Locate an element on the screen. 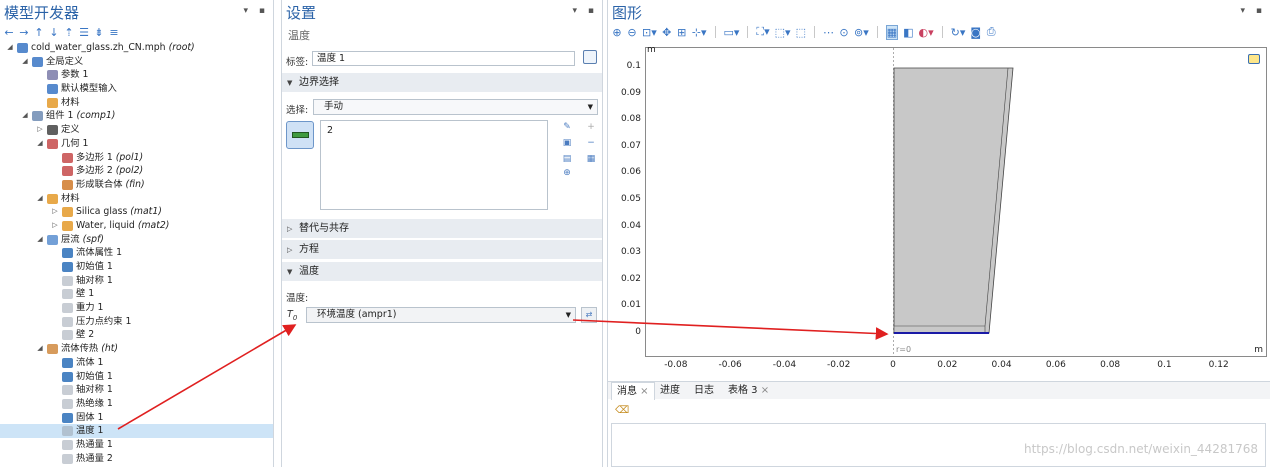  zoom-extents-icon: ✥ is located at coordinates (667, 32).